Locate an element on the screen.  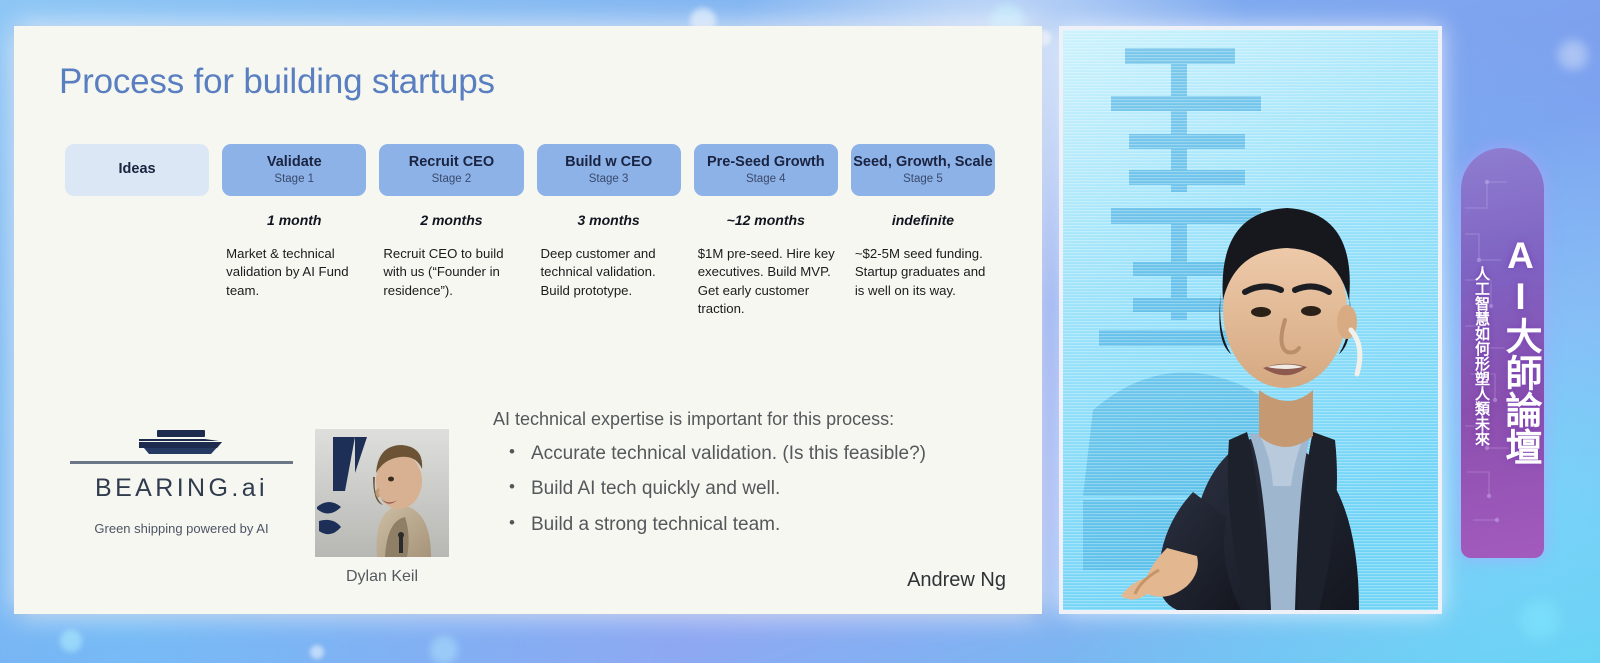
stage-label: Stage 3 is located at coordinates (608, 178).